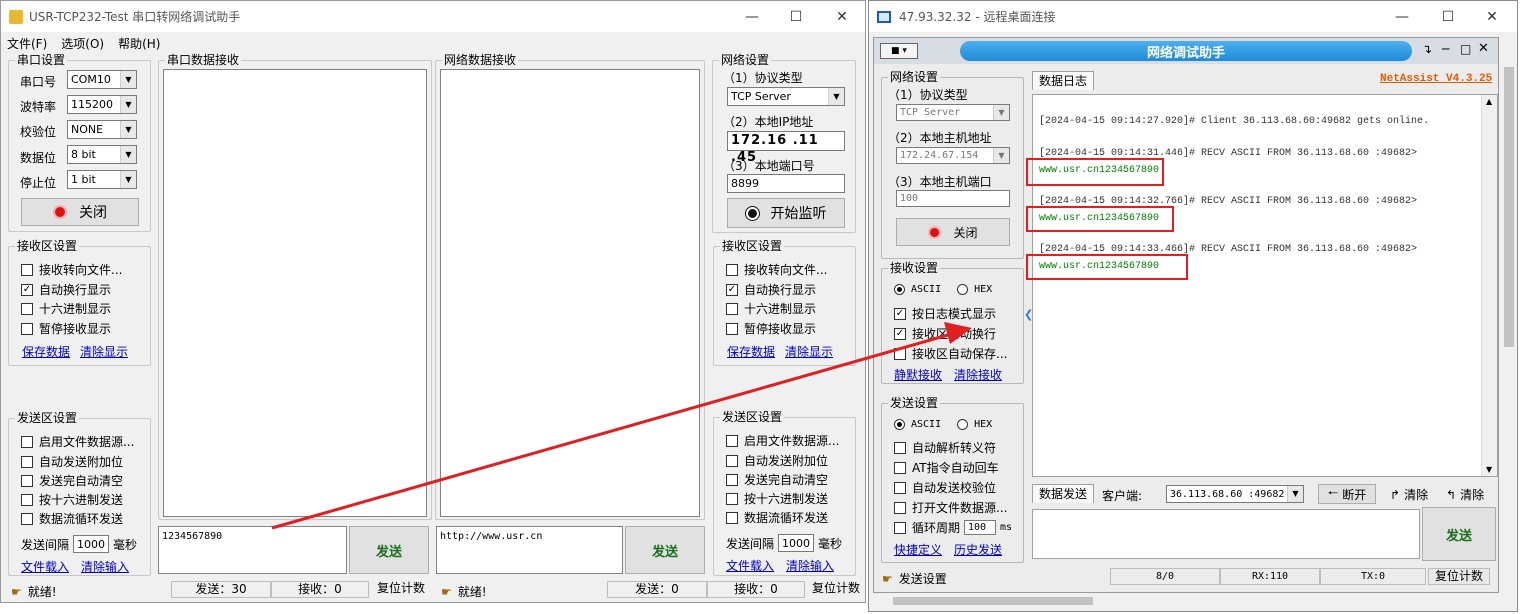 The height and width of the screenshot is (614, 1526). Describe the element at coordinates (1509, 207) in the screenshot. I see `rdp-vscroll-thumb` at that location.